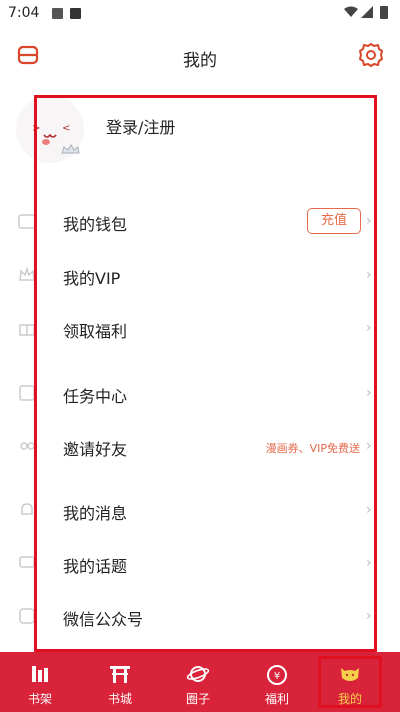  I want to click on image-notification-icon, so click(57, 13).